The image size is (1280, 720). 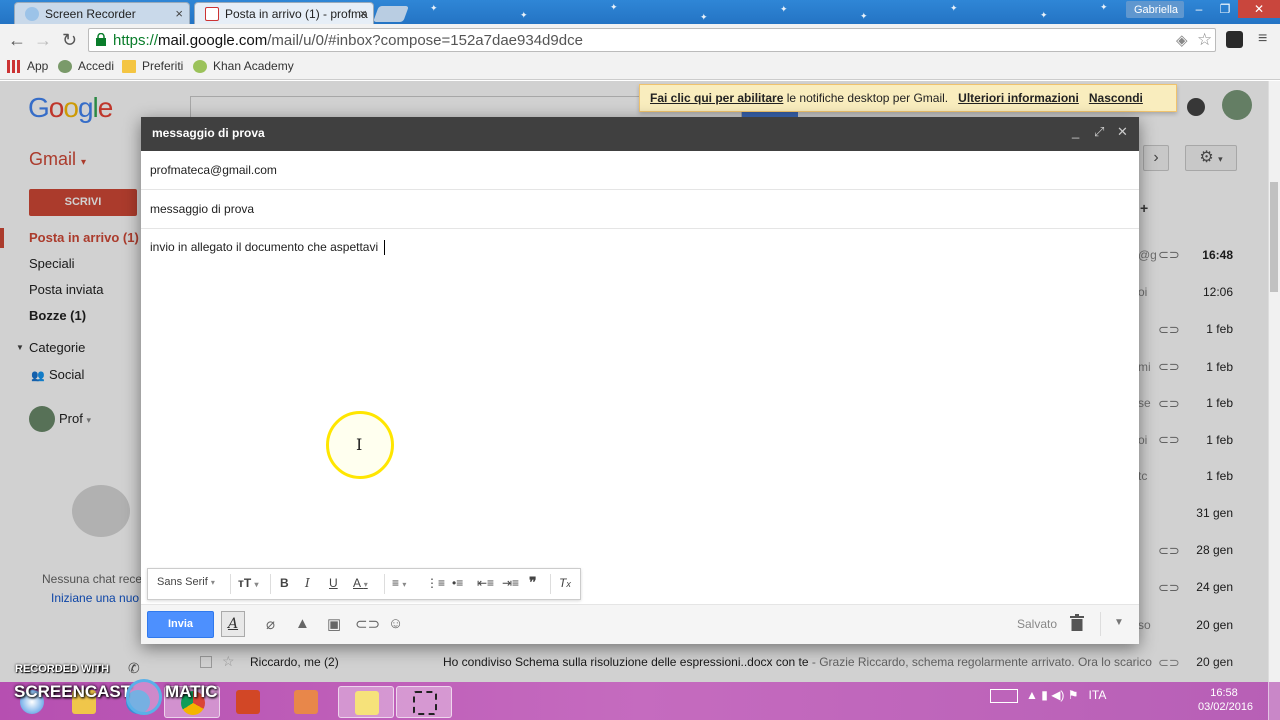 I want to click on indent-less-icon: ⇤≡, so click(x=485, y=583).